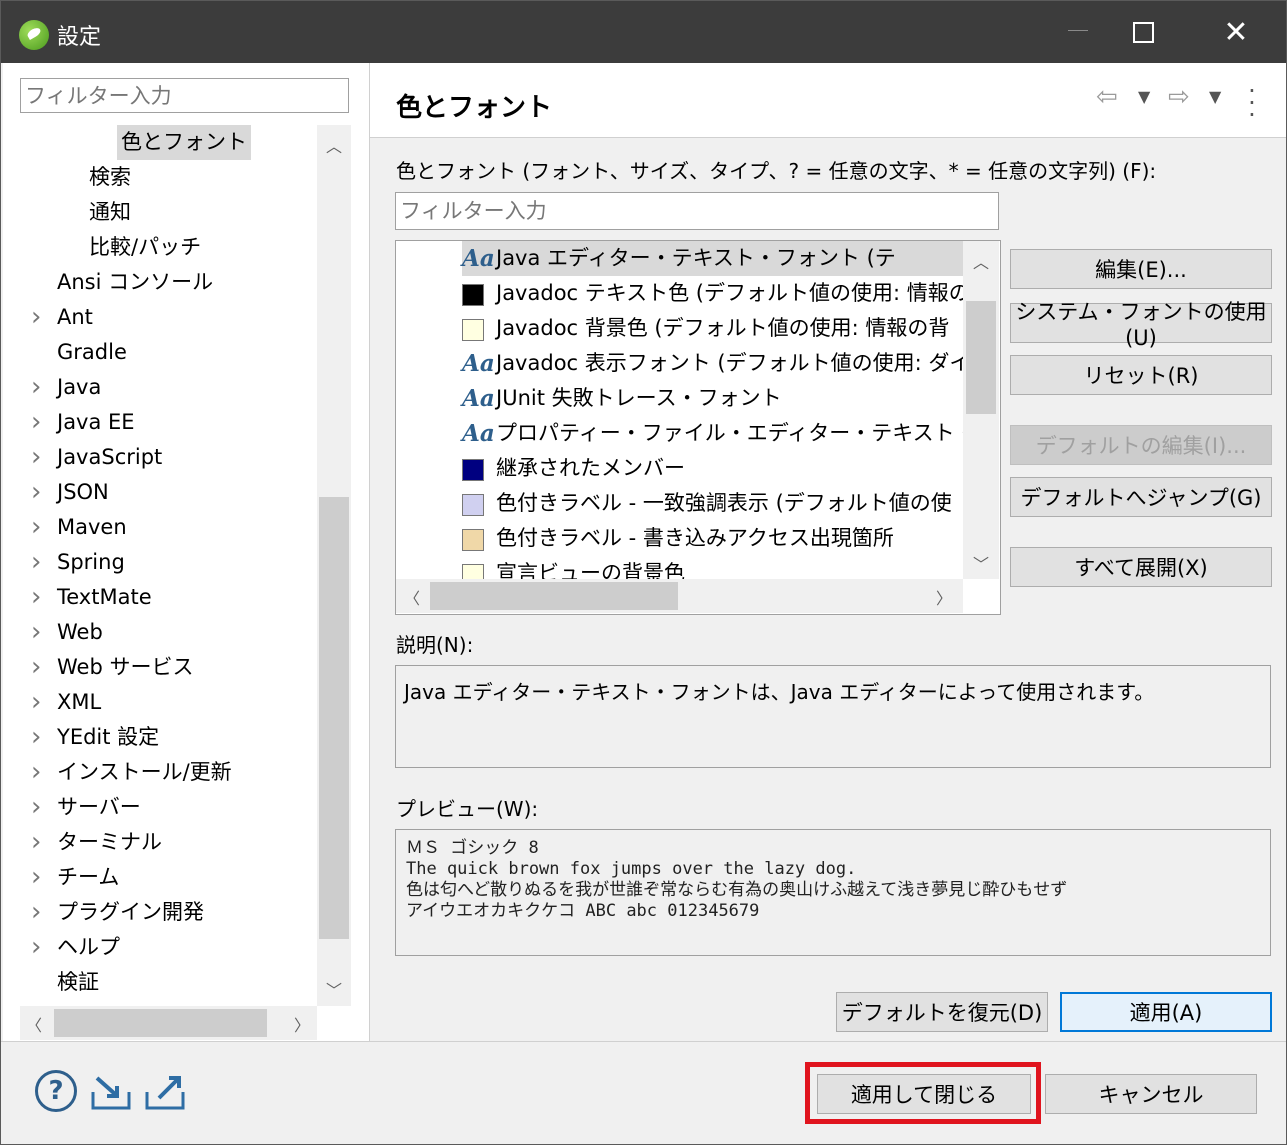 The width and height of the screenshot is (1287, 1145). What do you see at coordinates (981, 563) in the screenshot?
I see `list-scroll-down-icon: ﹀` at bounding box center [981, 563].